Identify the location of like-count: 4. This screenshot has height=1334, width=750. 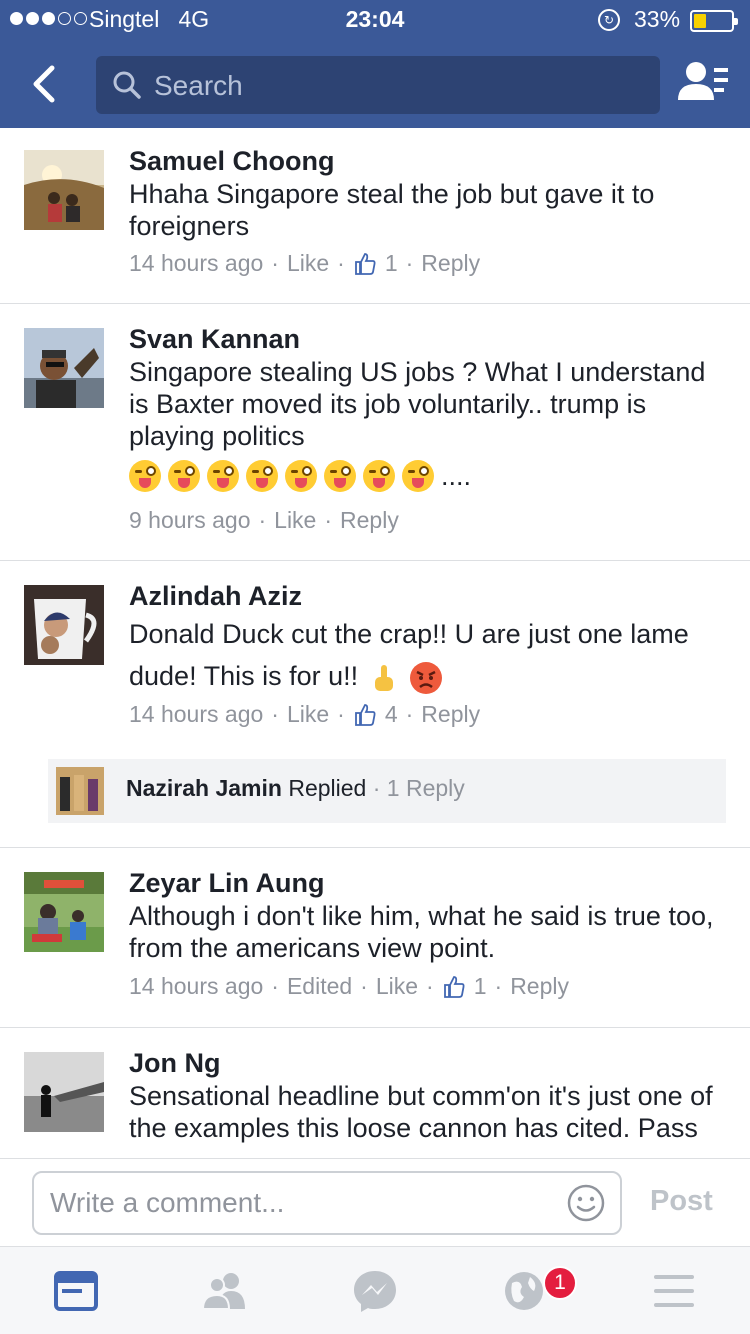
(391, 714).